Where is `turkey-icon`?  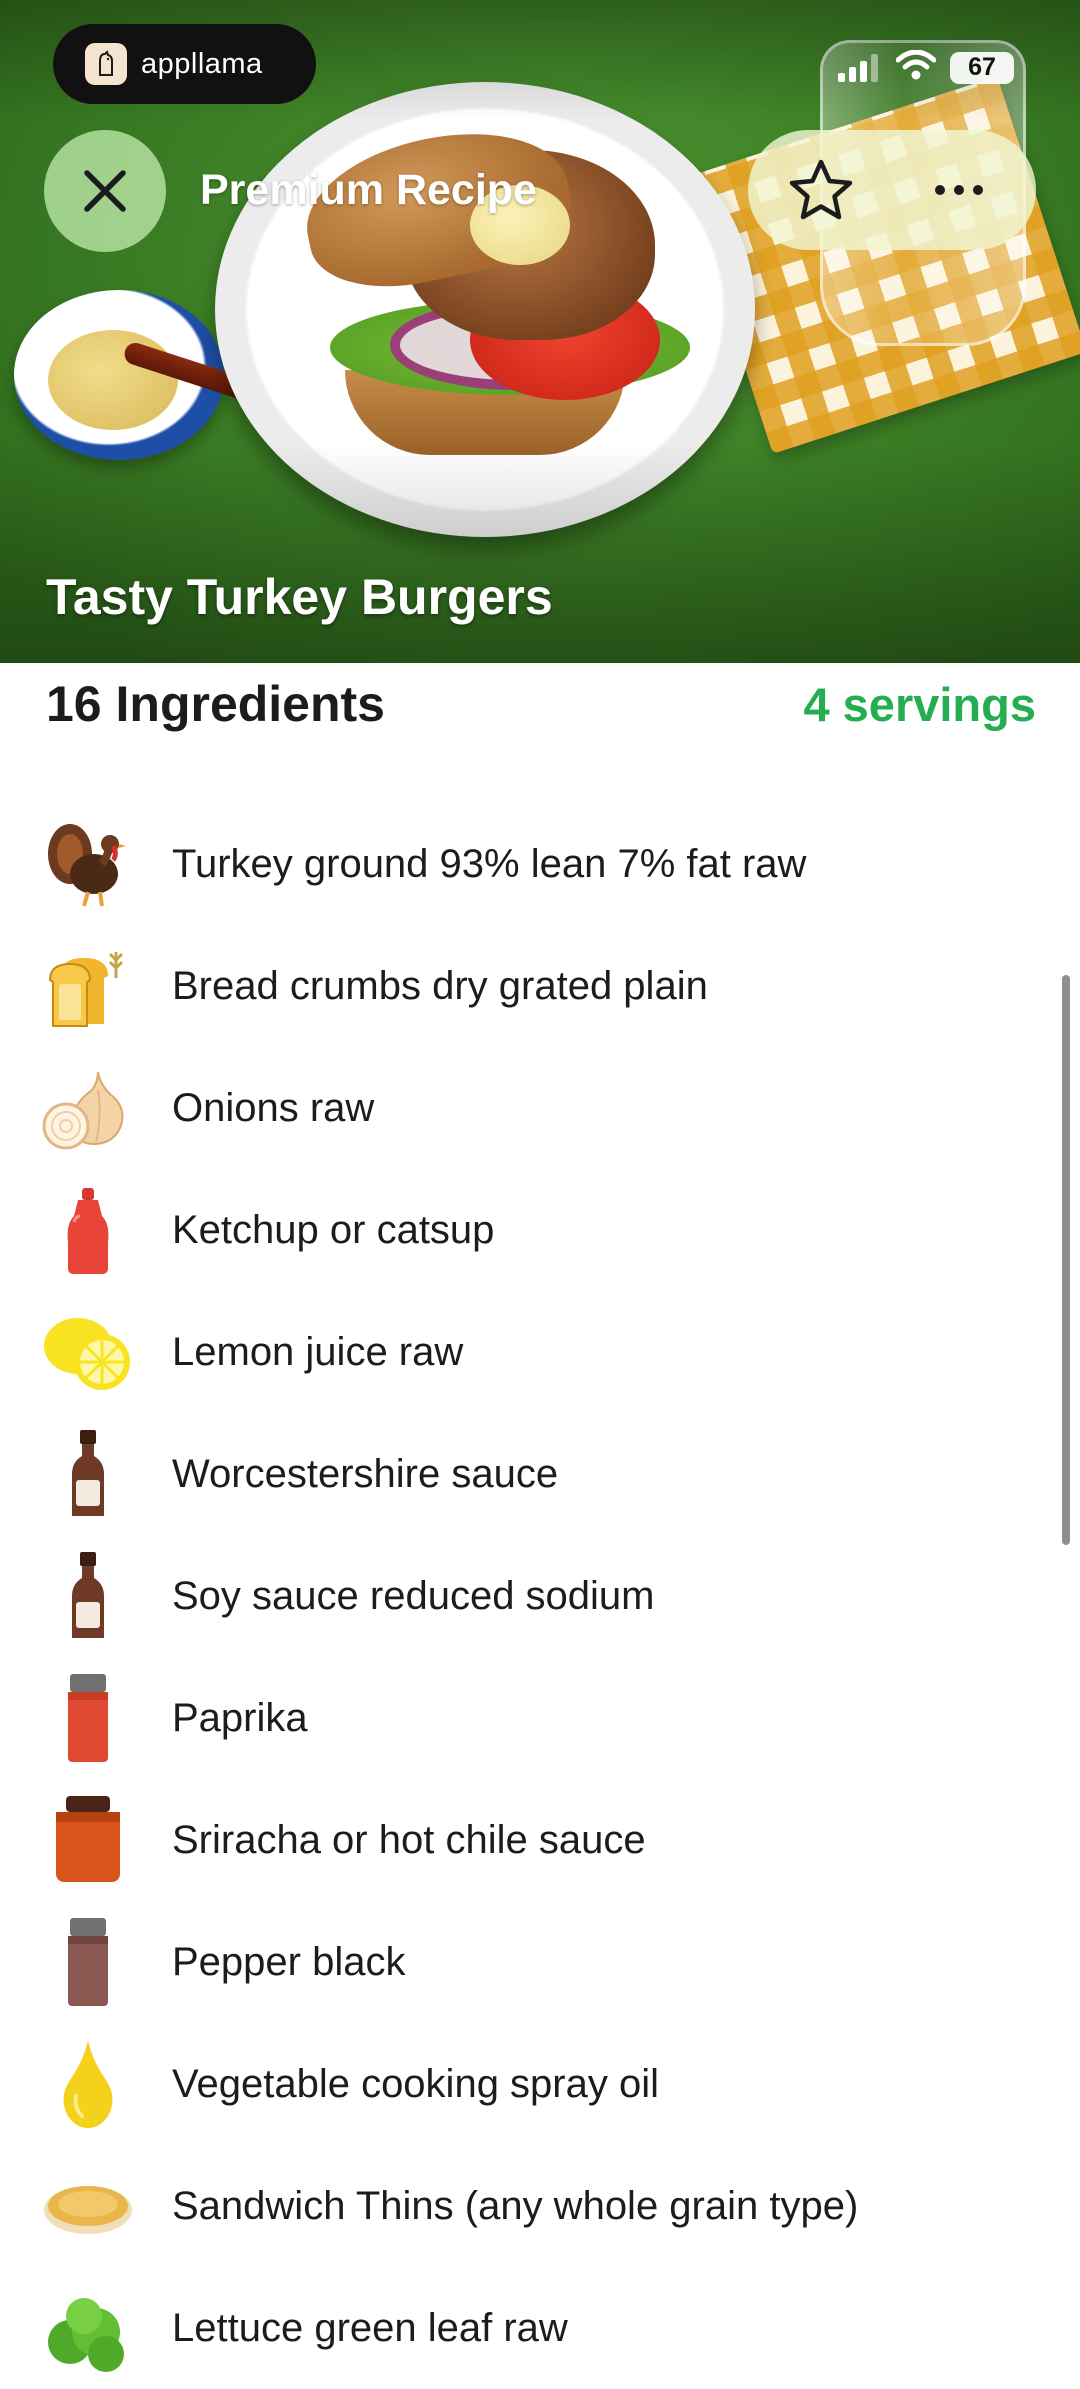
turkey-icon is located at coordinates (88, 864).